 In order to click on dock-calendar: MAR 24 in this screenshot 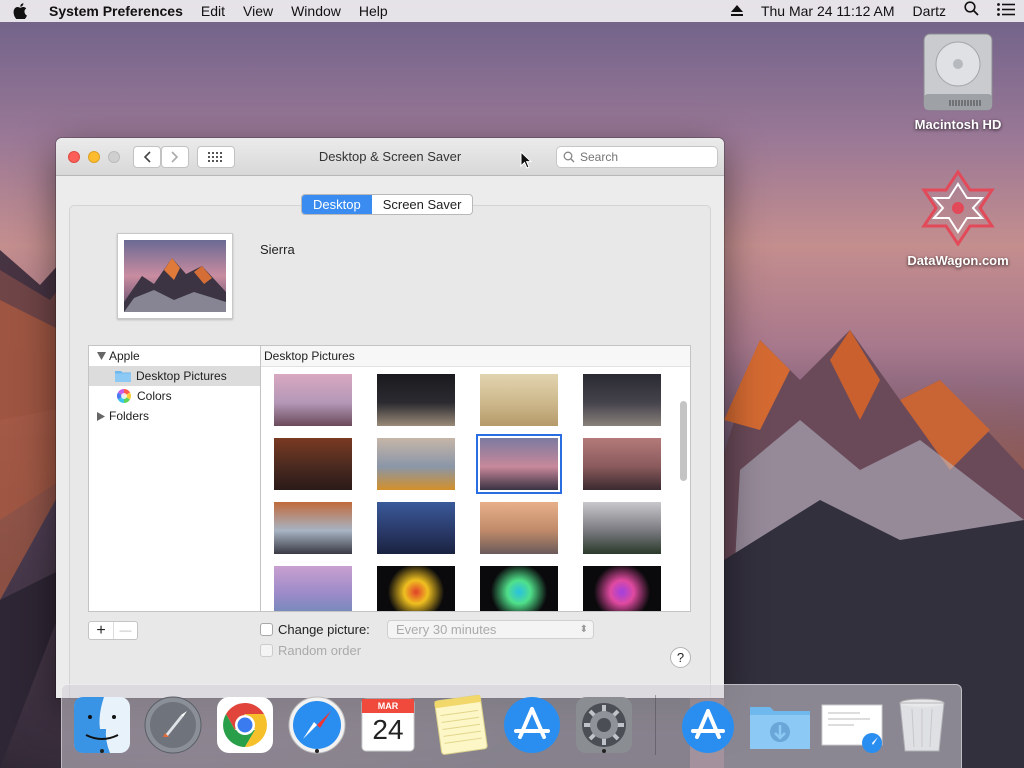, I will do `click(388, 725)`.